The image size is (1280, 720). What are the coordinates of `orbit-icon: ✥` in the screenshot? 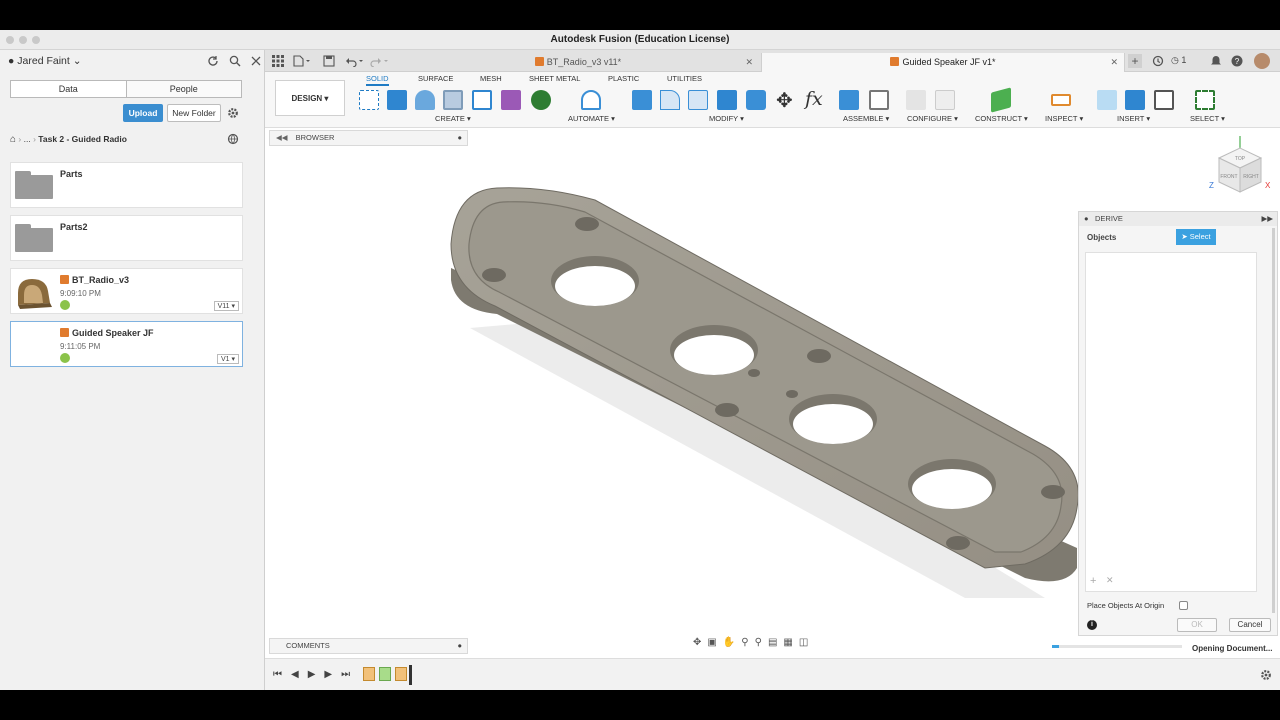 It's located at (697, 645).